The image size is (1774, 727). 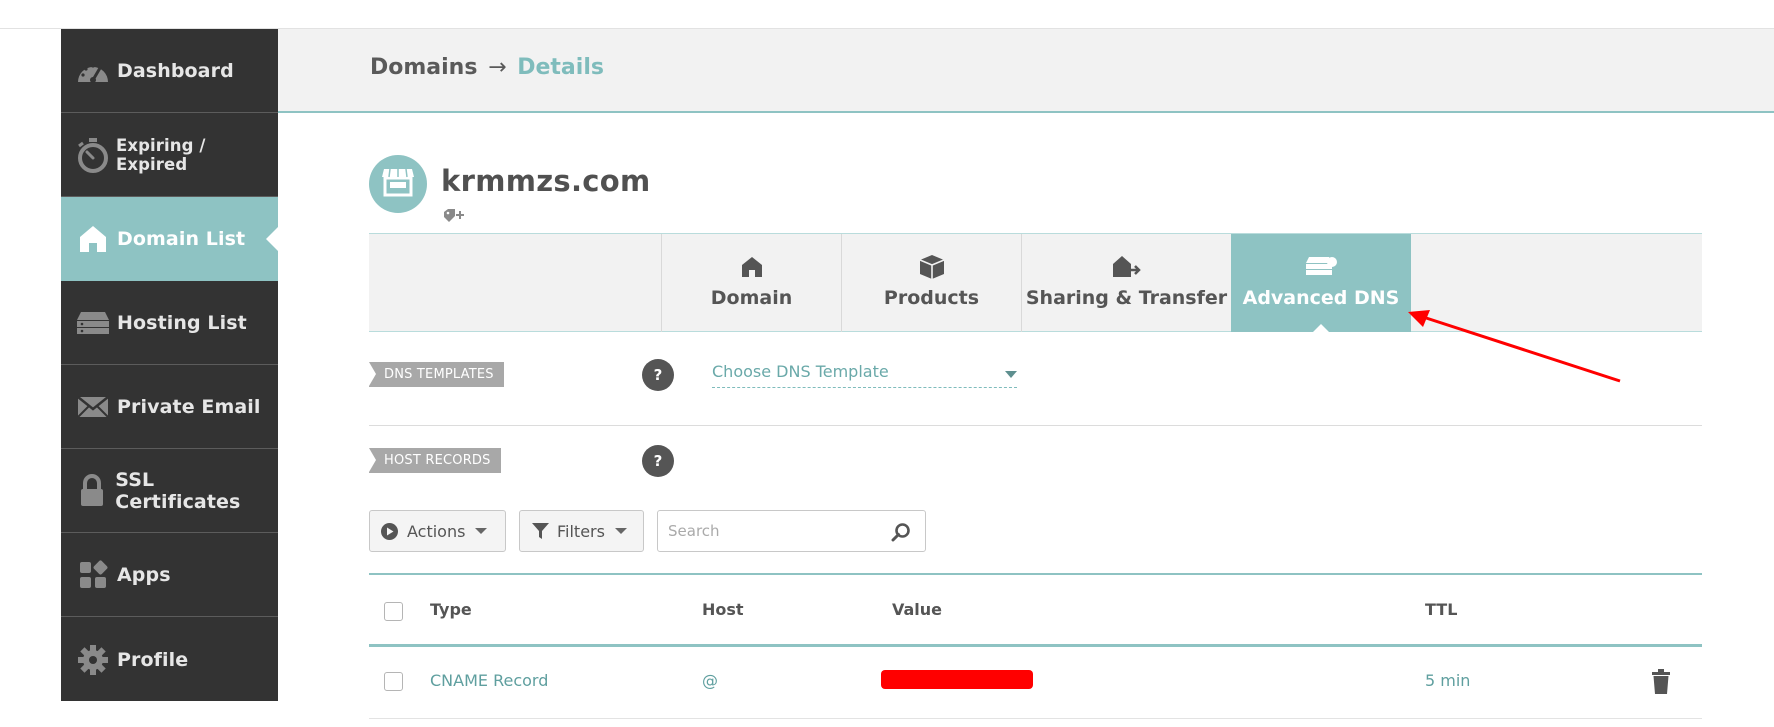 I want to click on box-icon, so click(x=932, y=267).